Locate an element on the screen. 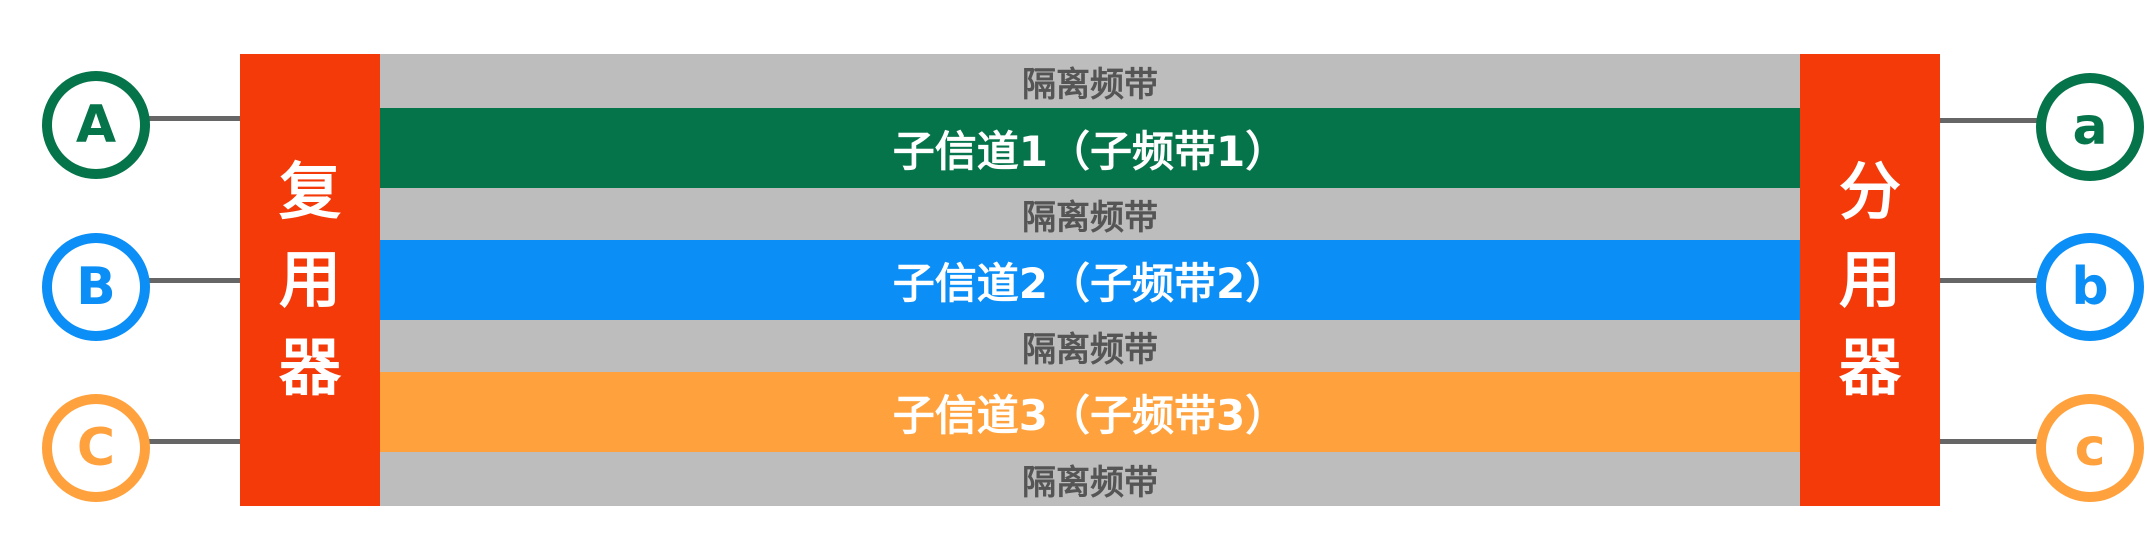 This screenshot has width=2149, height=540. multiplexer-char-1: 复 is located at coordinates (309, 191).